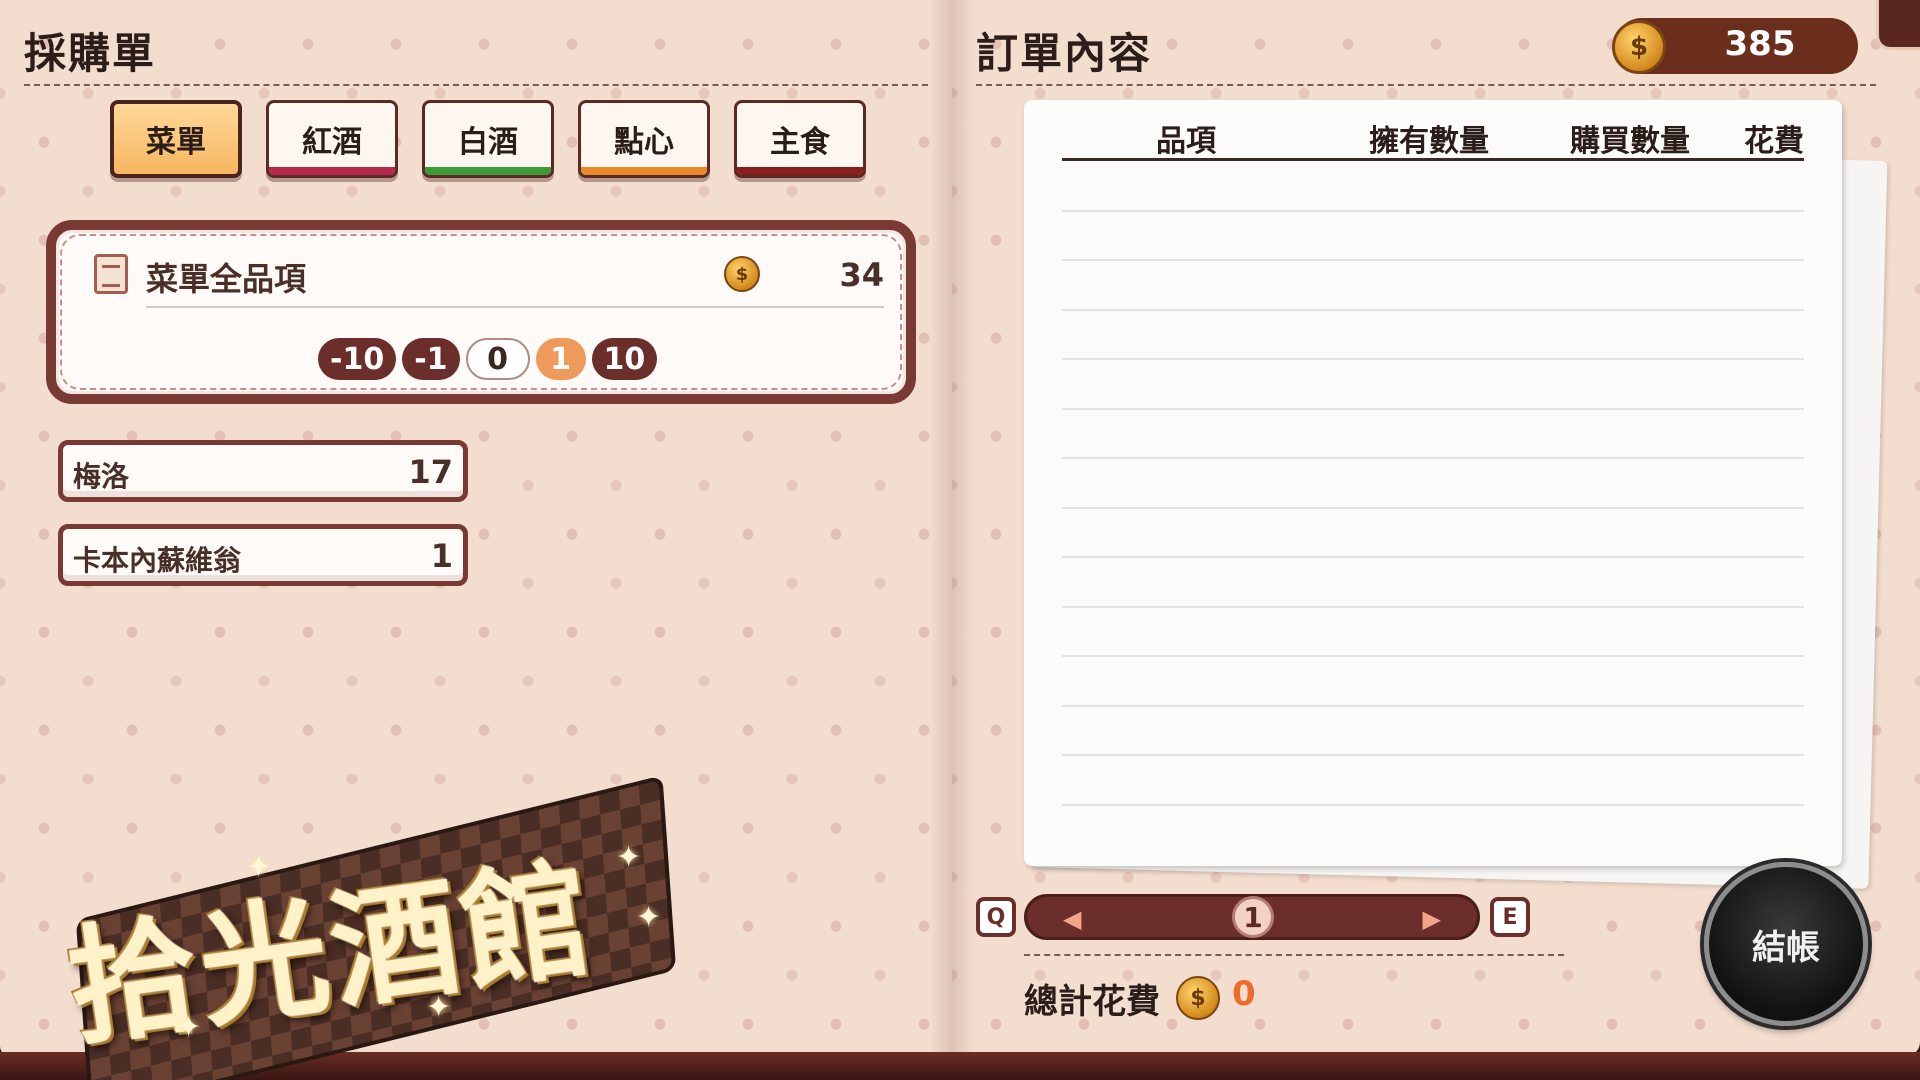 The height and width of the screenshot is (1080, 1920). Describe the element at coordinates (1244, 994) in the screenshot. I see `total-cost-value: 0` at that location.